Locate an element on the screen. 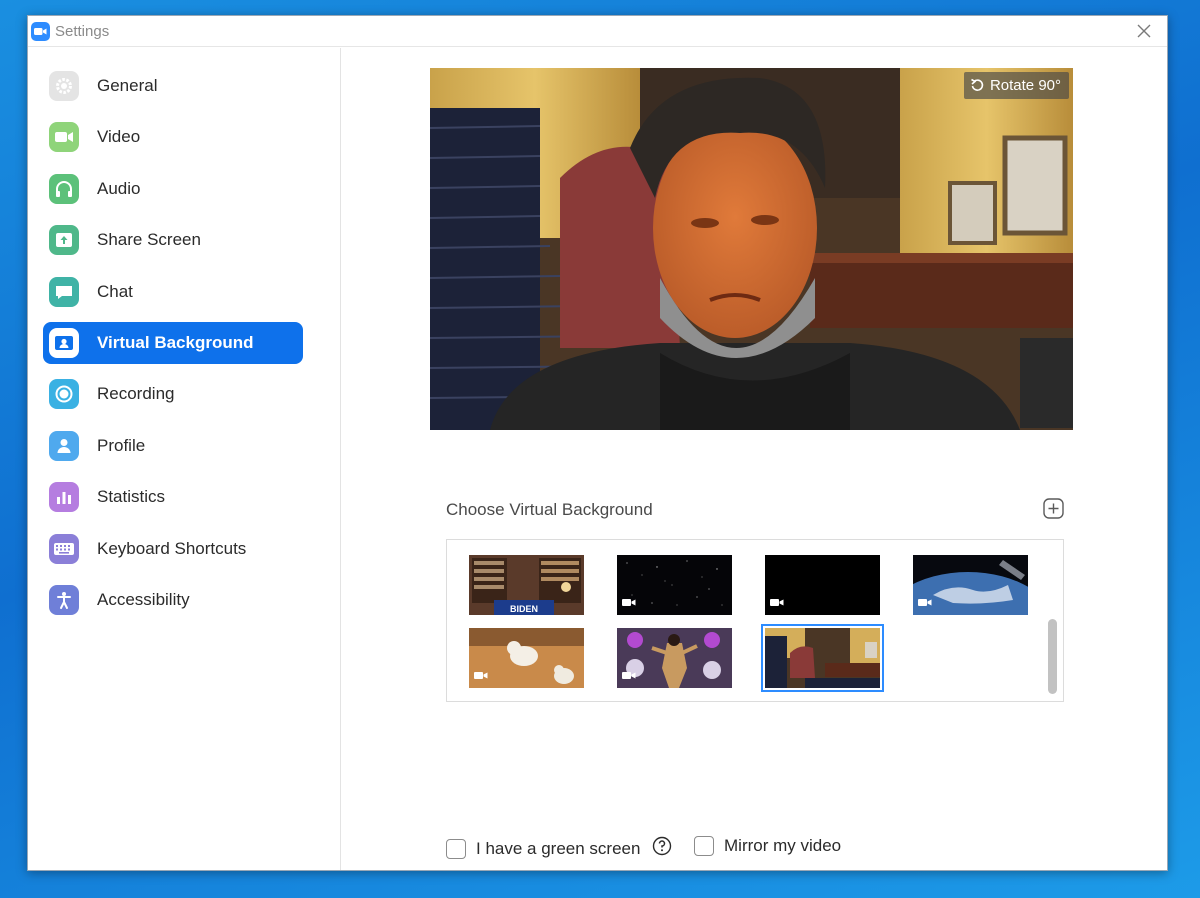 This screenshot has height=898, width=1200. mirror-video-label: Mirror my video is located at coordinates (783, 845).